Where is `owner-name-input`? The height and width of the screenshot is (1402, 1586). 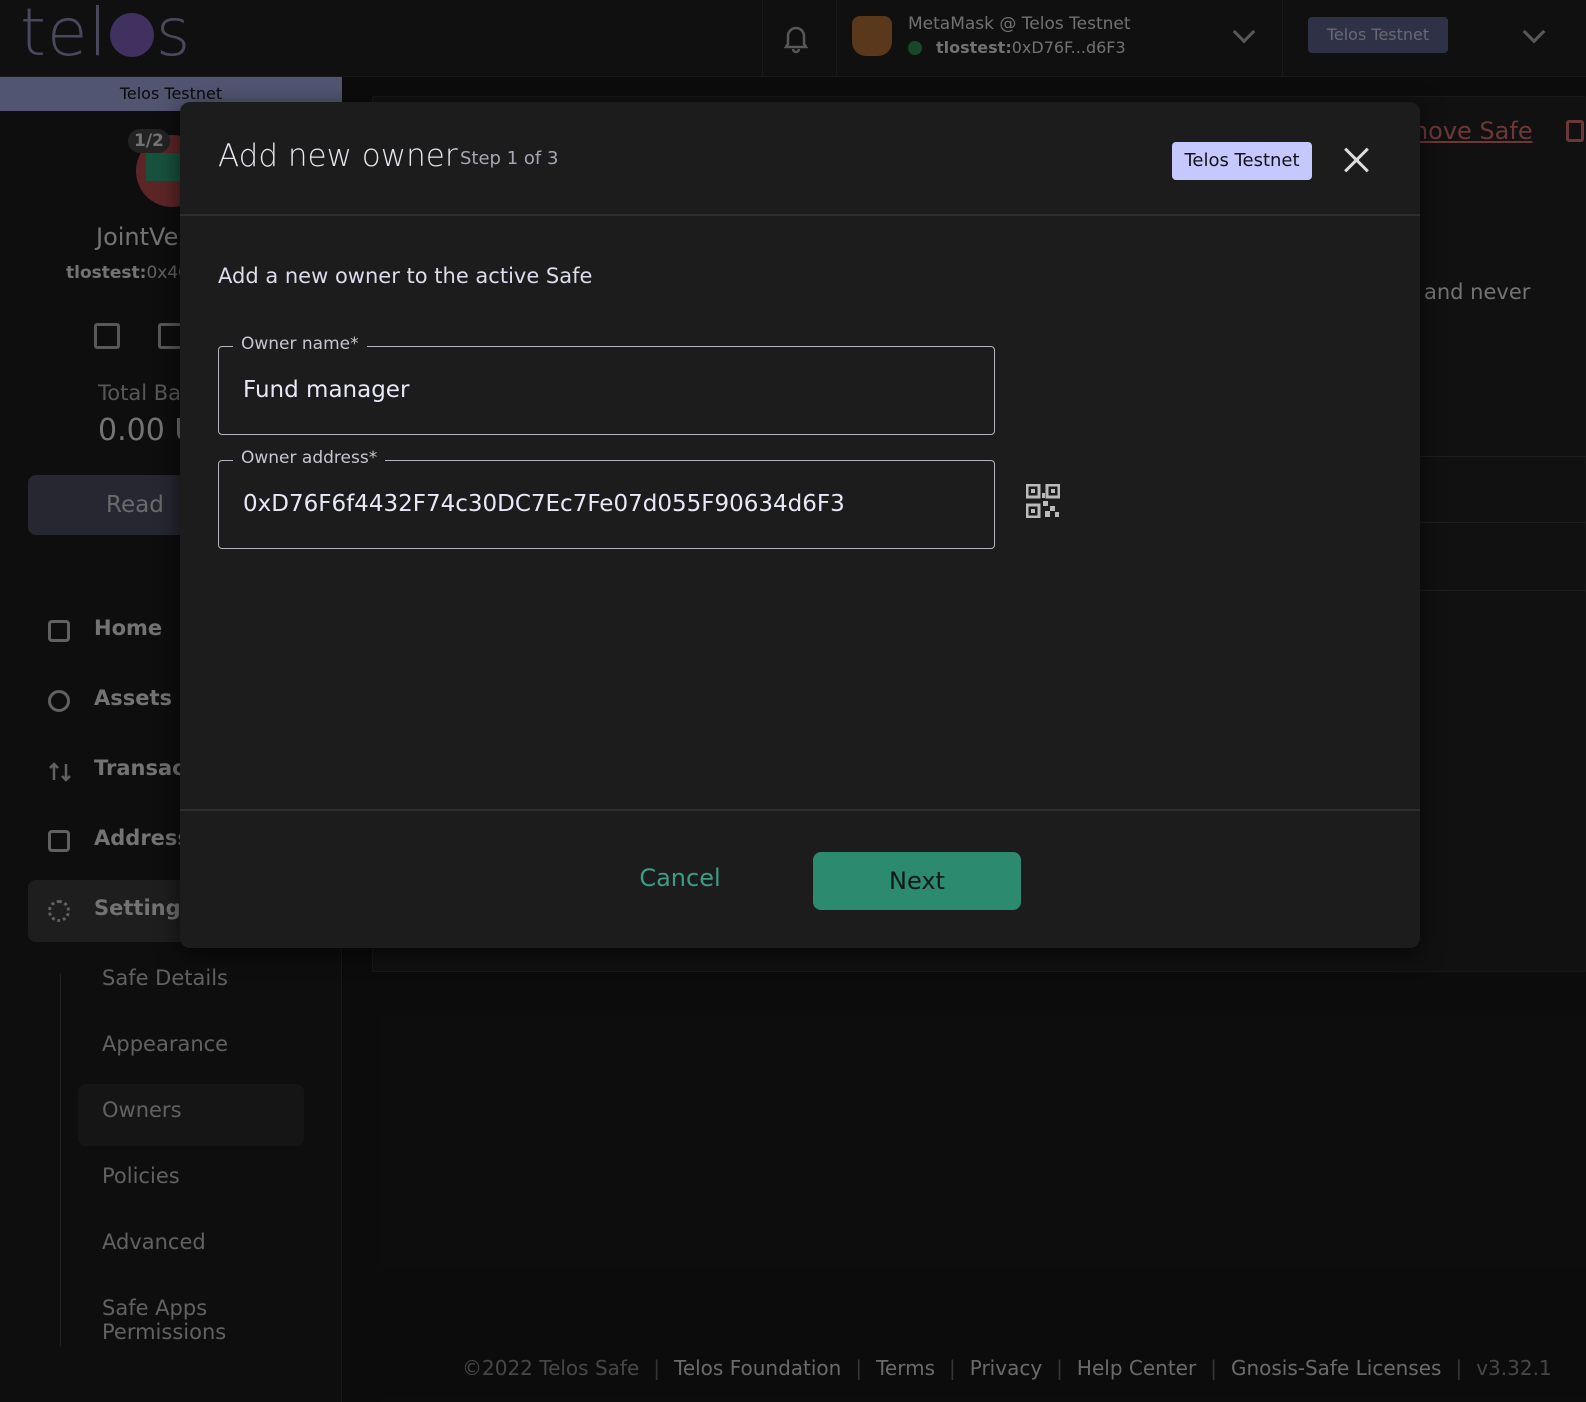
owner-name-input is located at coordinates (608, 390).